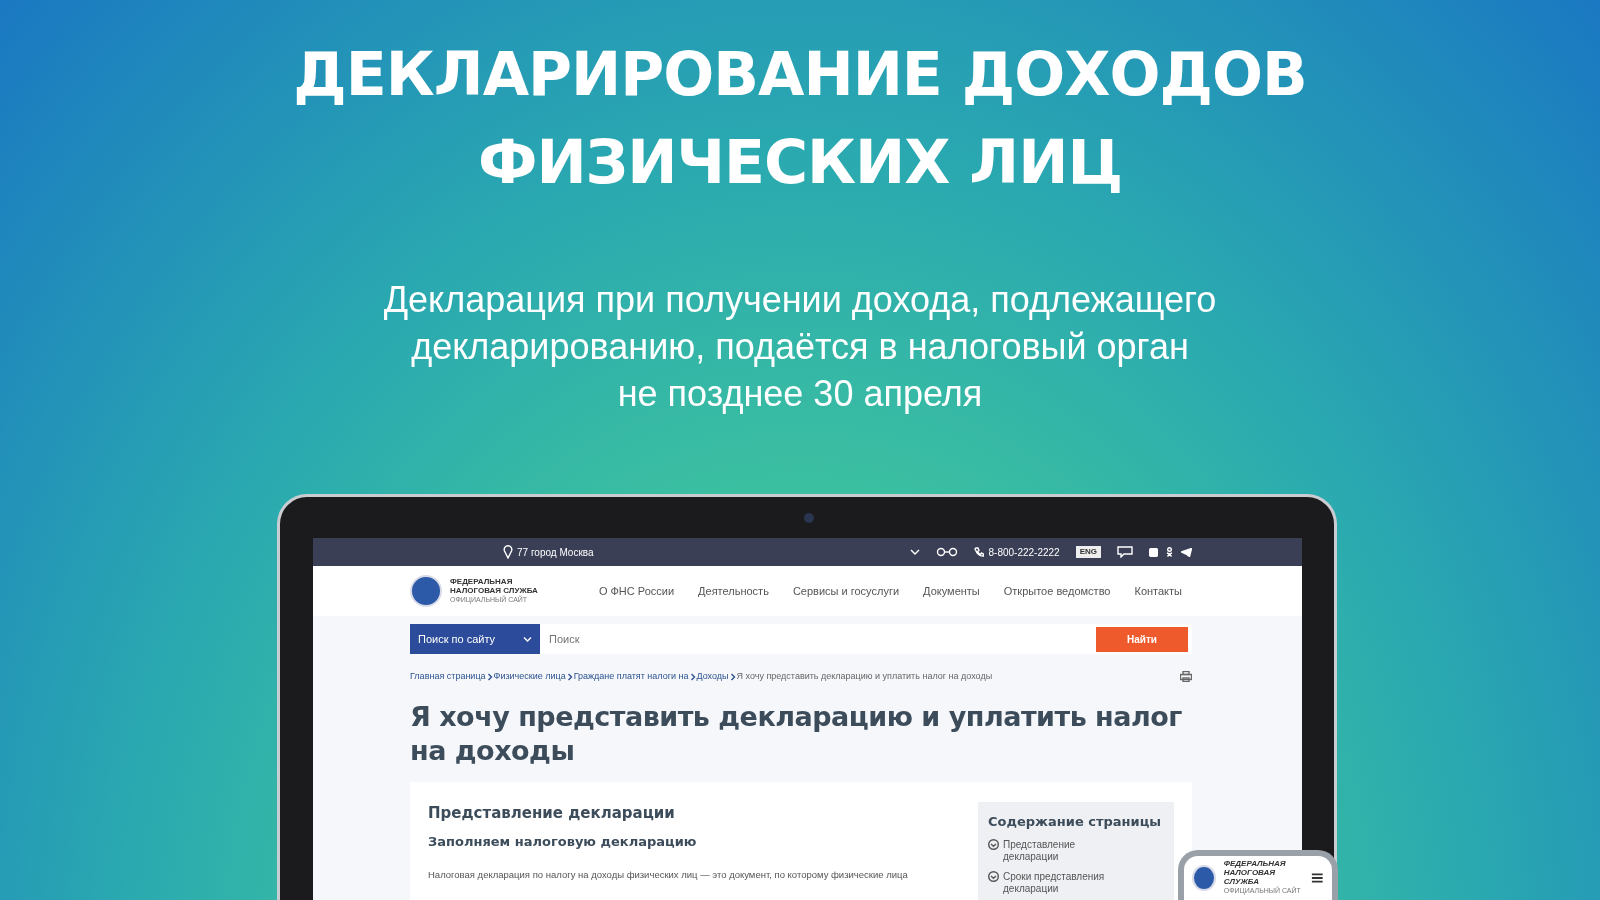 Image resolution: width=1600 pixels, height=900 pixels. I want to click on menu-icon, so click(1317, 878).